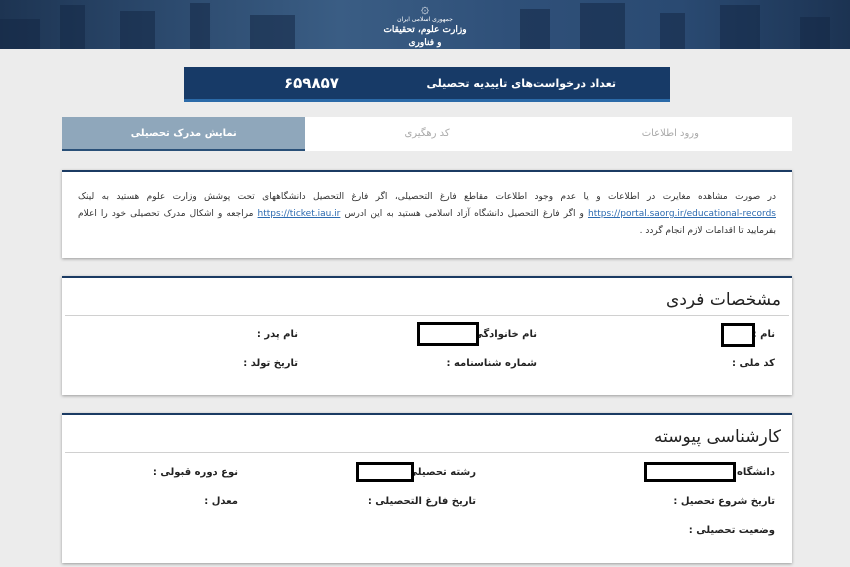 This screenshot has height=567, width=850. Describe the element at coordinates (427, 297) in the screenshot. I see `personal-info-title: مشخصات فردی` at that location.